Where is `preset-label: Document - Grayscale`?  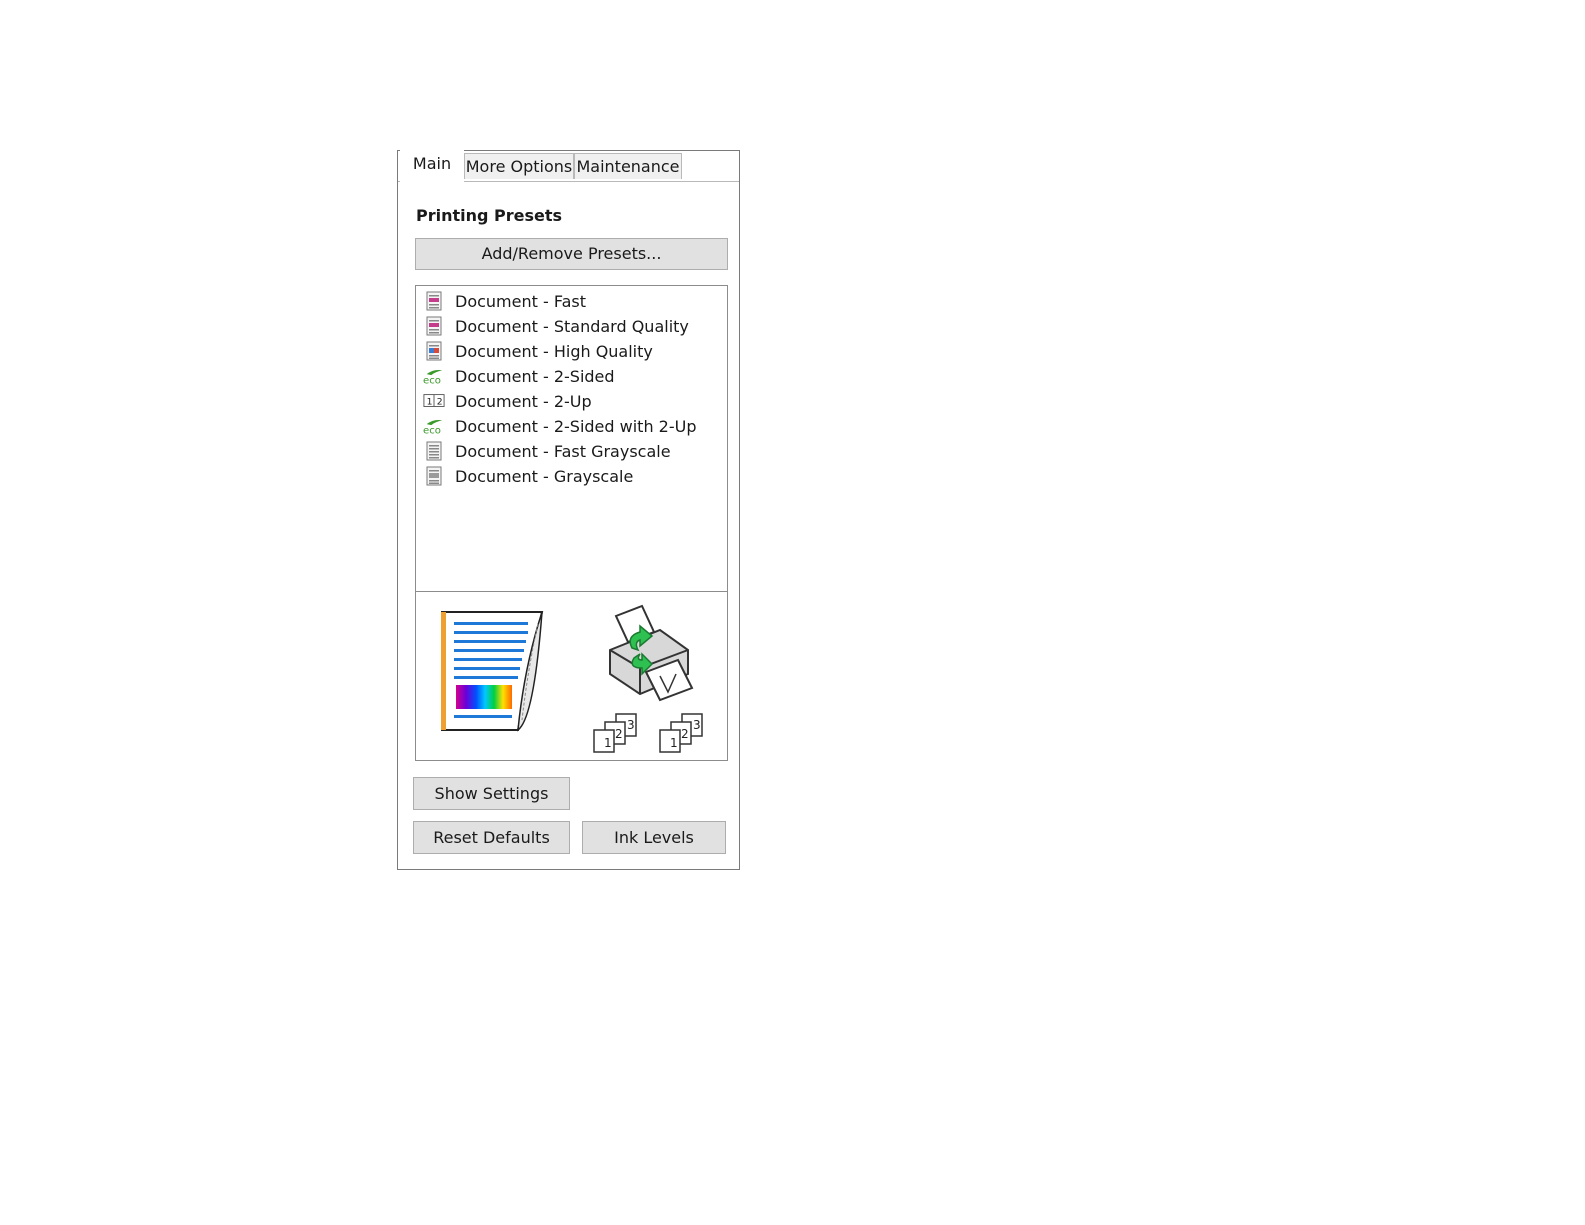 preset-label: Document - Grayscale is located at coordinates (544, 476).